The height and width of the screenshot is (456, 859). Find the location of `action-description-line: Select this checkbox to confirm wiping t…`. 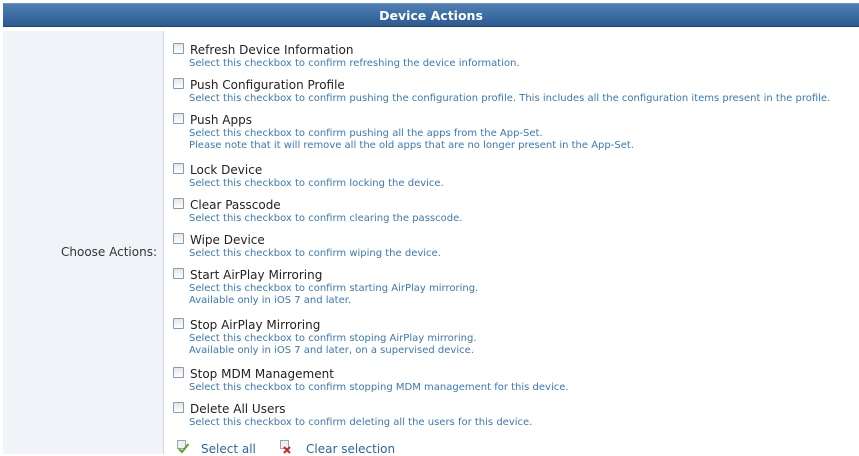

action-description-line: Select this checkbox to confirm wiping t… is located at coordinates (315, 253).